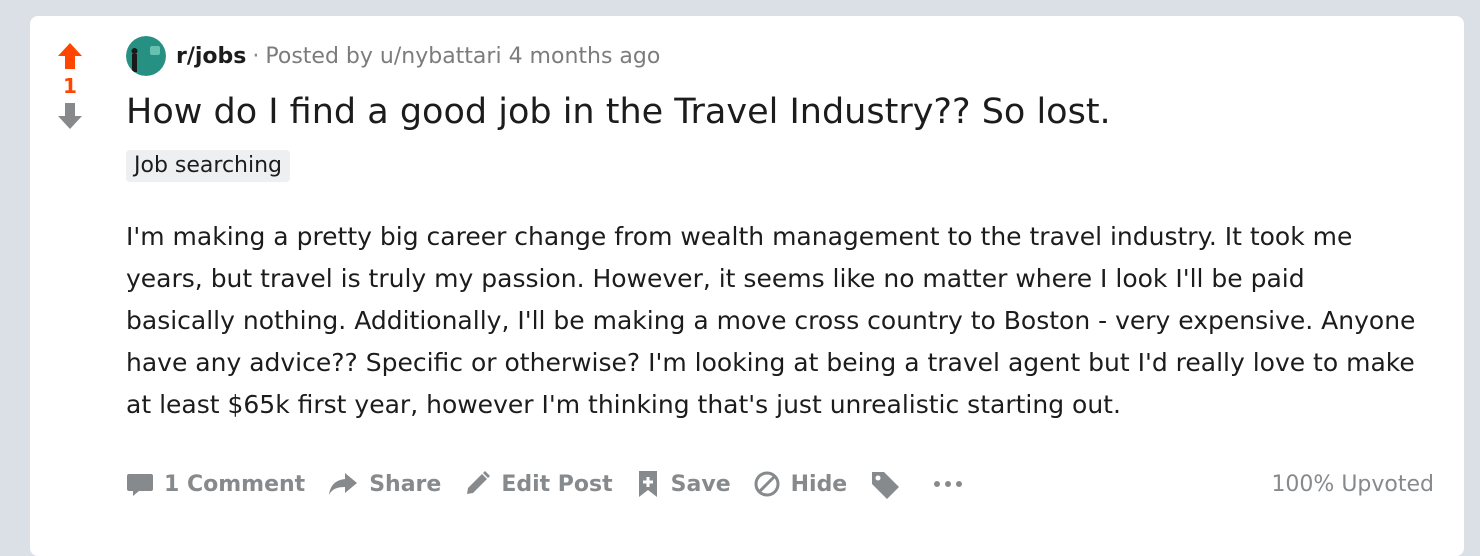 The width and height of the screenshot is (1480, 556). Describe the element at coordinates (700, 484) in the screenshot. I see `save-label: Save` at that location.